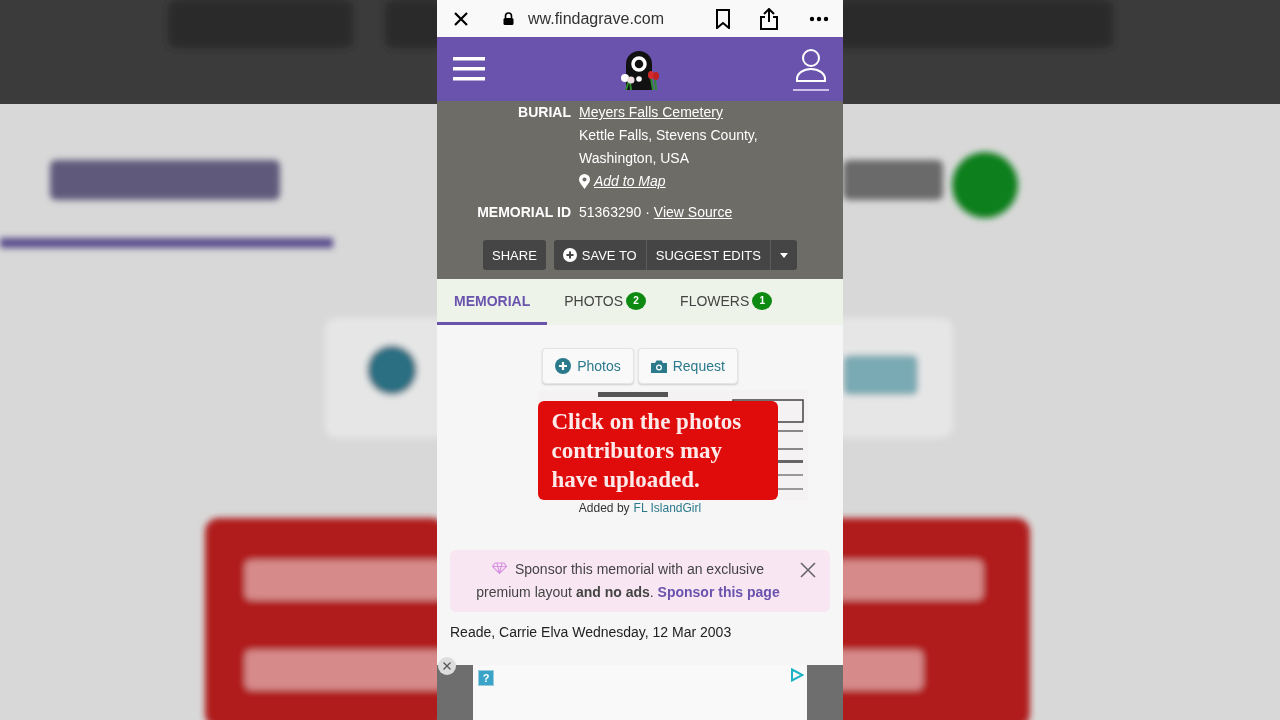 This screenshot has width=1280, height=720. I want to click on count-badge: 2, so click(636, 300).